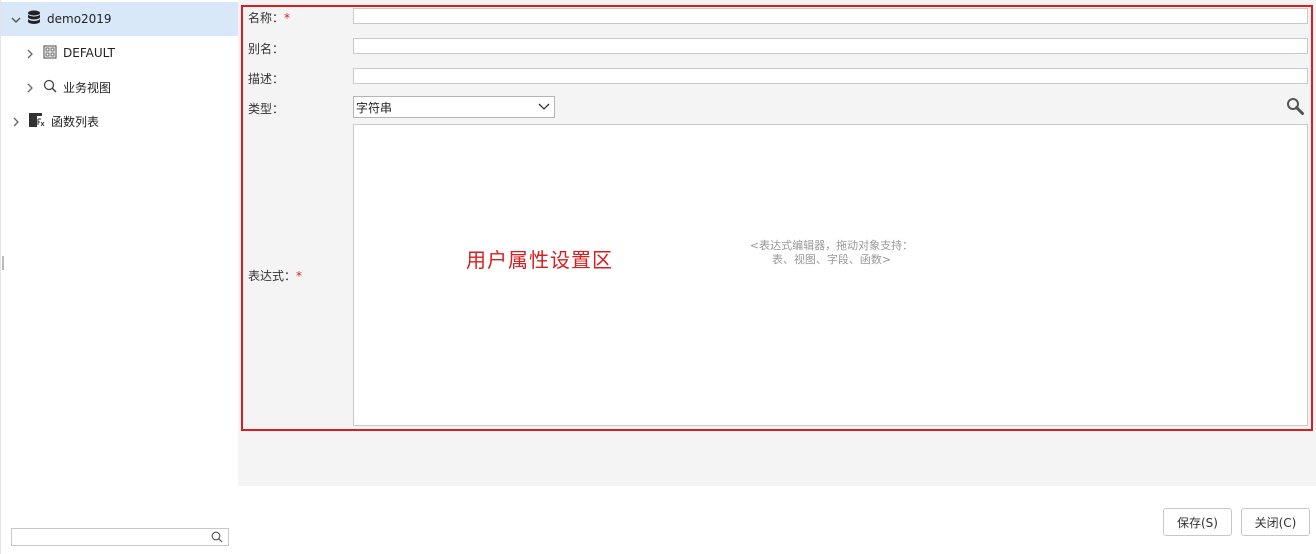 The height and width of the screenshot is (554, 1316). I want to click on database-icon, so click(34, 19).